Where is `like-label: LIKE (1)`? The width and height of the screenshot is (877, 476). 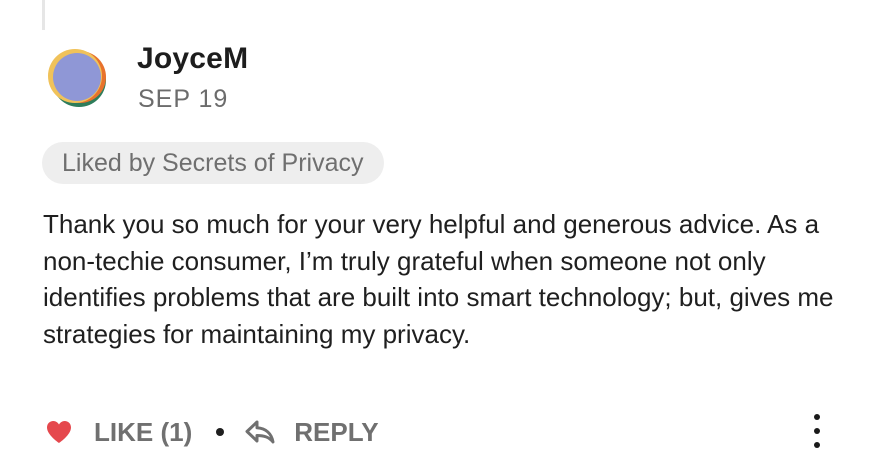 like-label: LIKE (1) is located at coordinates (143, 431).